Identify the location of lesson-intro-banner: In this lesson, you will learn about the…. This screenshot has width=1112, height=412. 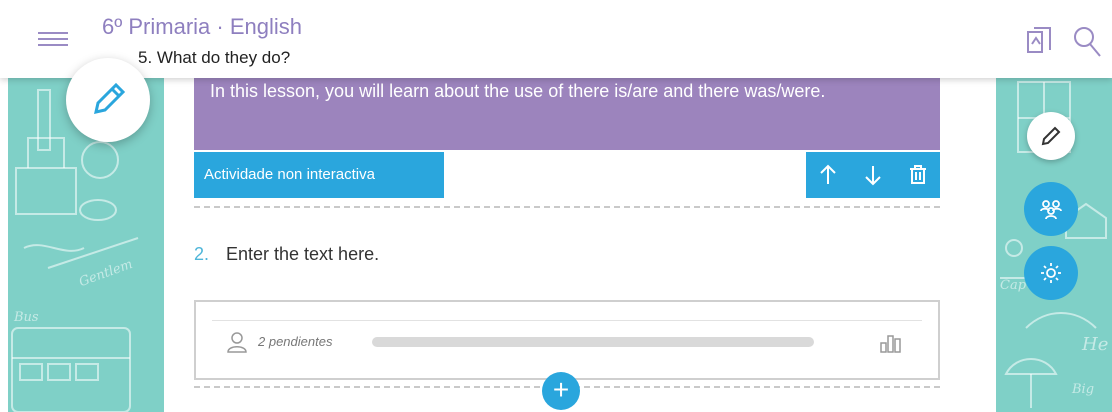
(567, 114).